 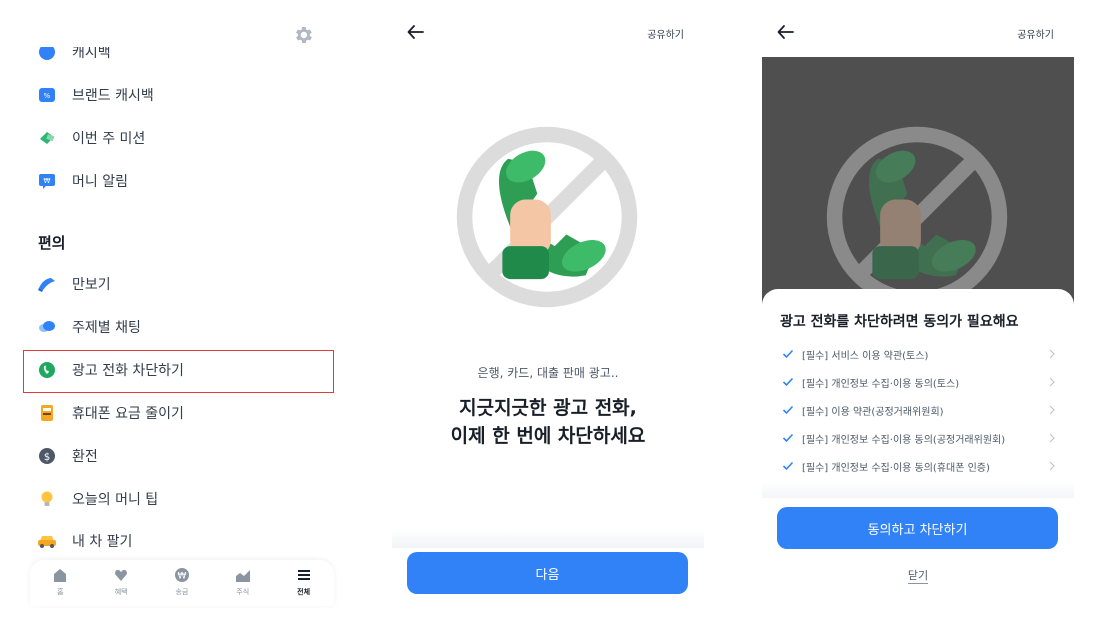 What do you see at coordinates (147, 23) in the screenshot?
I see `scroll-mask` at bounding box center [147, 23].